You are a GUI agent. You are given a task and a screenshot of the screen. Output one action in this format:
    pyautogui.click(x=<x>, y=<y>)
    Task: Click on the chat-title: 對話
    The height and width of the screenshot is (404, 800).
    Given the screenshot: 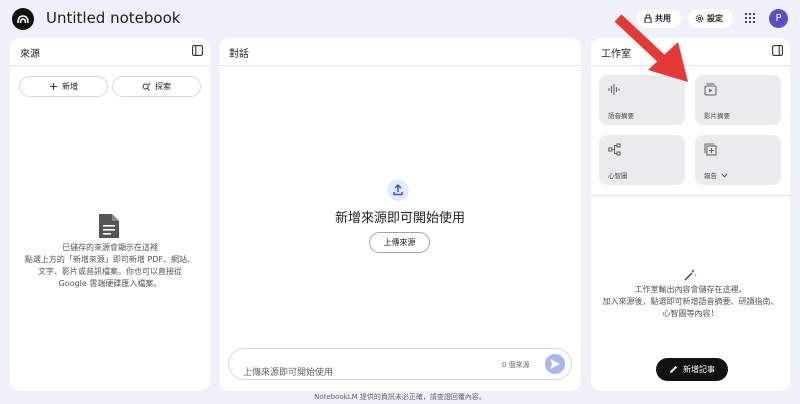 What is the action you would take?
    pyautogui.click(x=239, y=54)
    